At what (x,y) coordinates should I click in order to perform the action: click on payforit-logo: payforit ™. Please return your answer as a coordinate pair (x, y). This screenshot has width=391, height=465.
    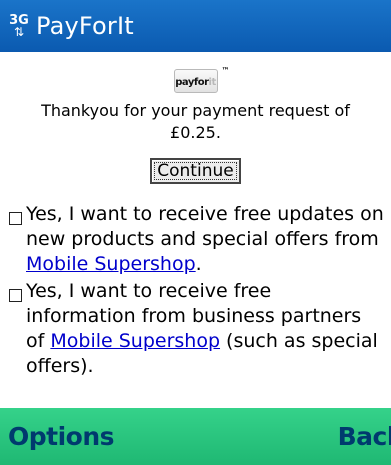
    Looking at the image, I should click on (195, 78).